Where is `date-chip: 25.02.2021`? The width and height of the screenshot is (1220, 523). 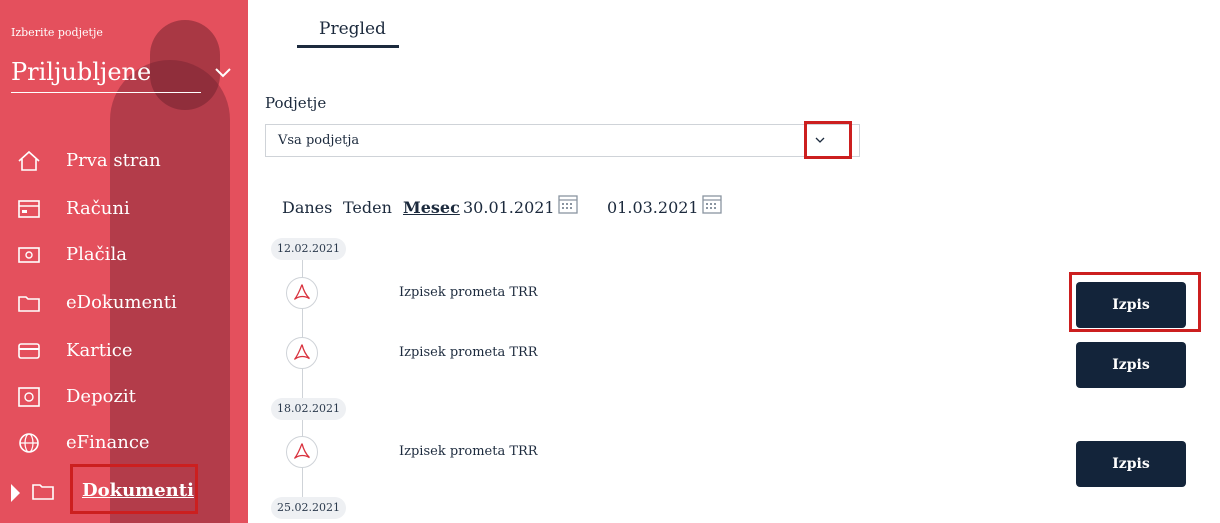
date-chip: 25.02.2021 is located at coordinates (308, 508).